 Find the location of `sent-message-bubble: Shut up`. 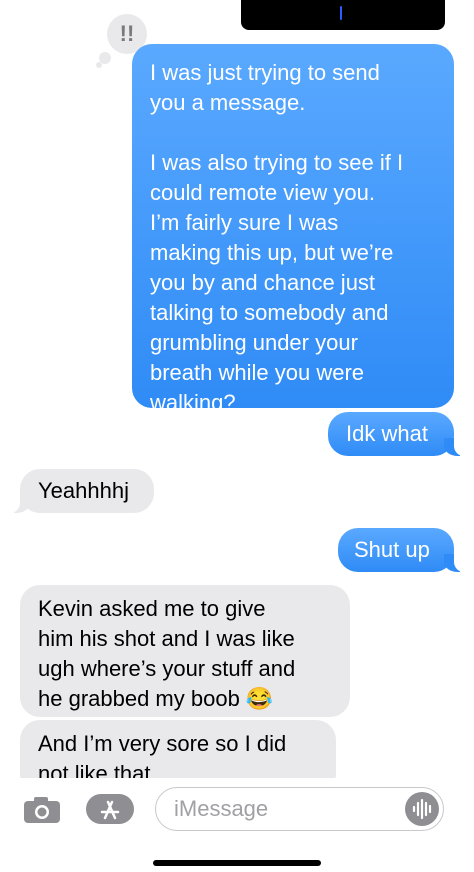

sent-message-bubble: Shut up is located at coordinates (404, 550).